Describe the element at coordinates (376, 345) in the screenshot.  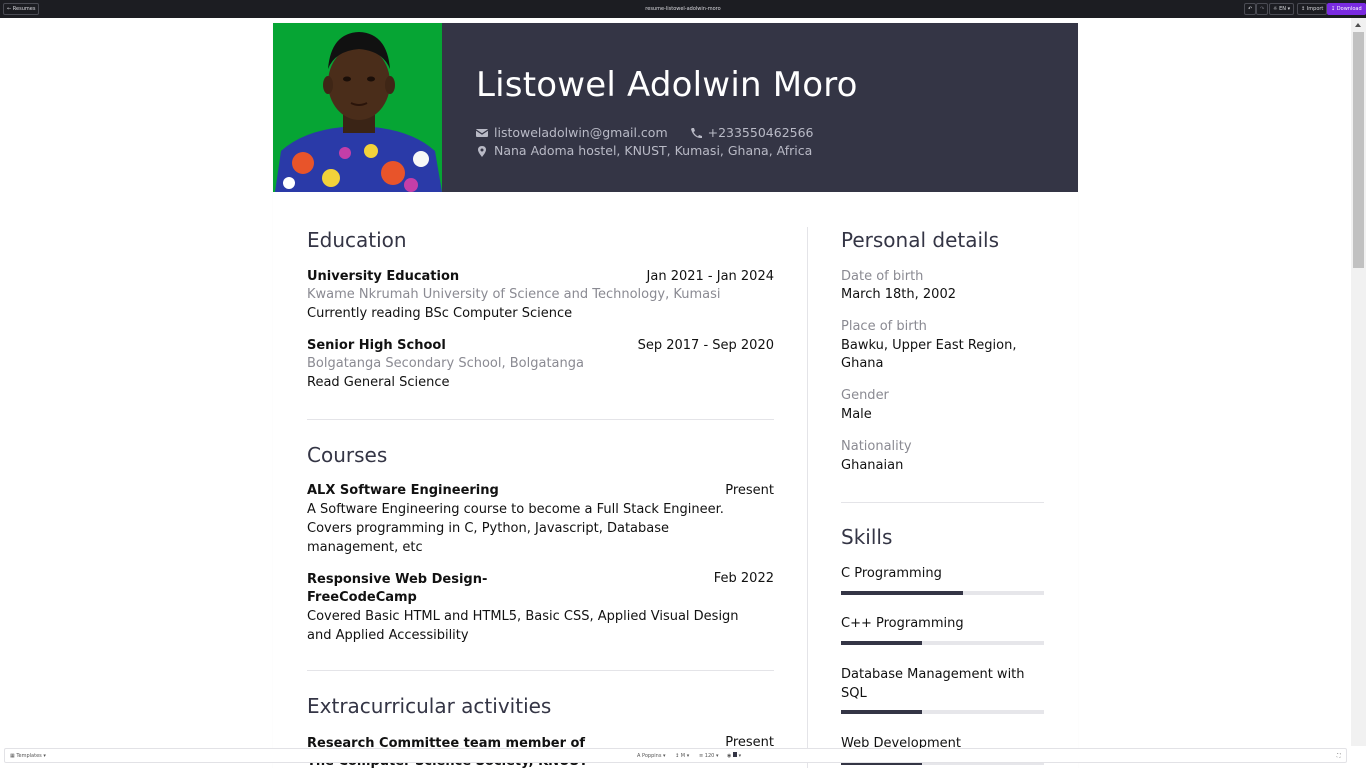
I see `education-entry-title: Senior High School` at that location.